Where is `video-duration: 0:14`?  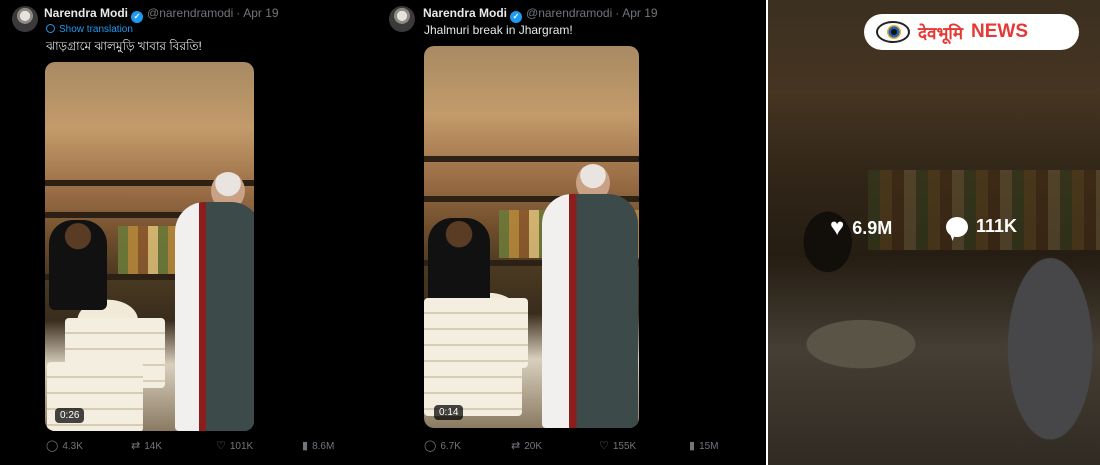 video-duration: 0:14 is located at coordinates (449, 412).